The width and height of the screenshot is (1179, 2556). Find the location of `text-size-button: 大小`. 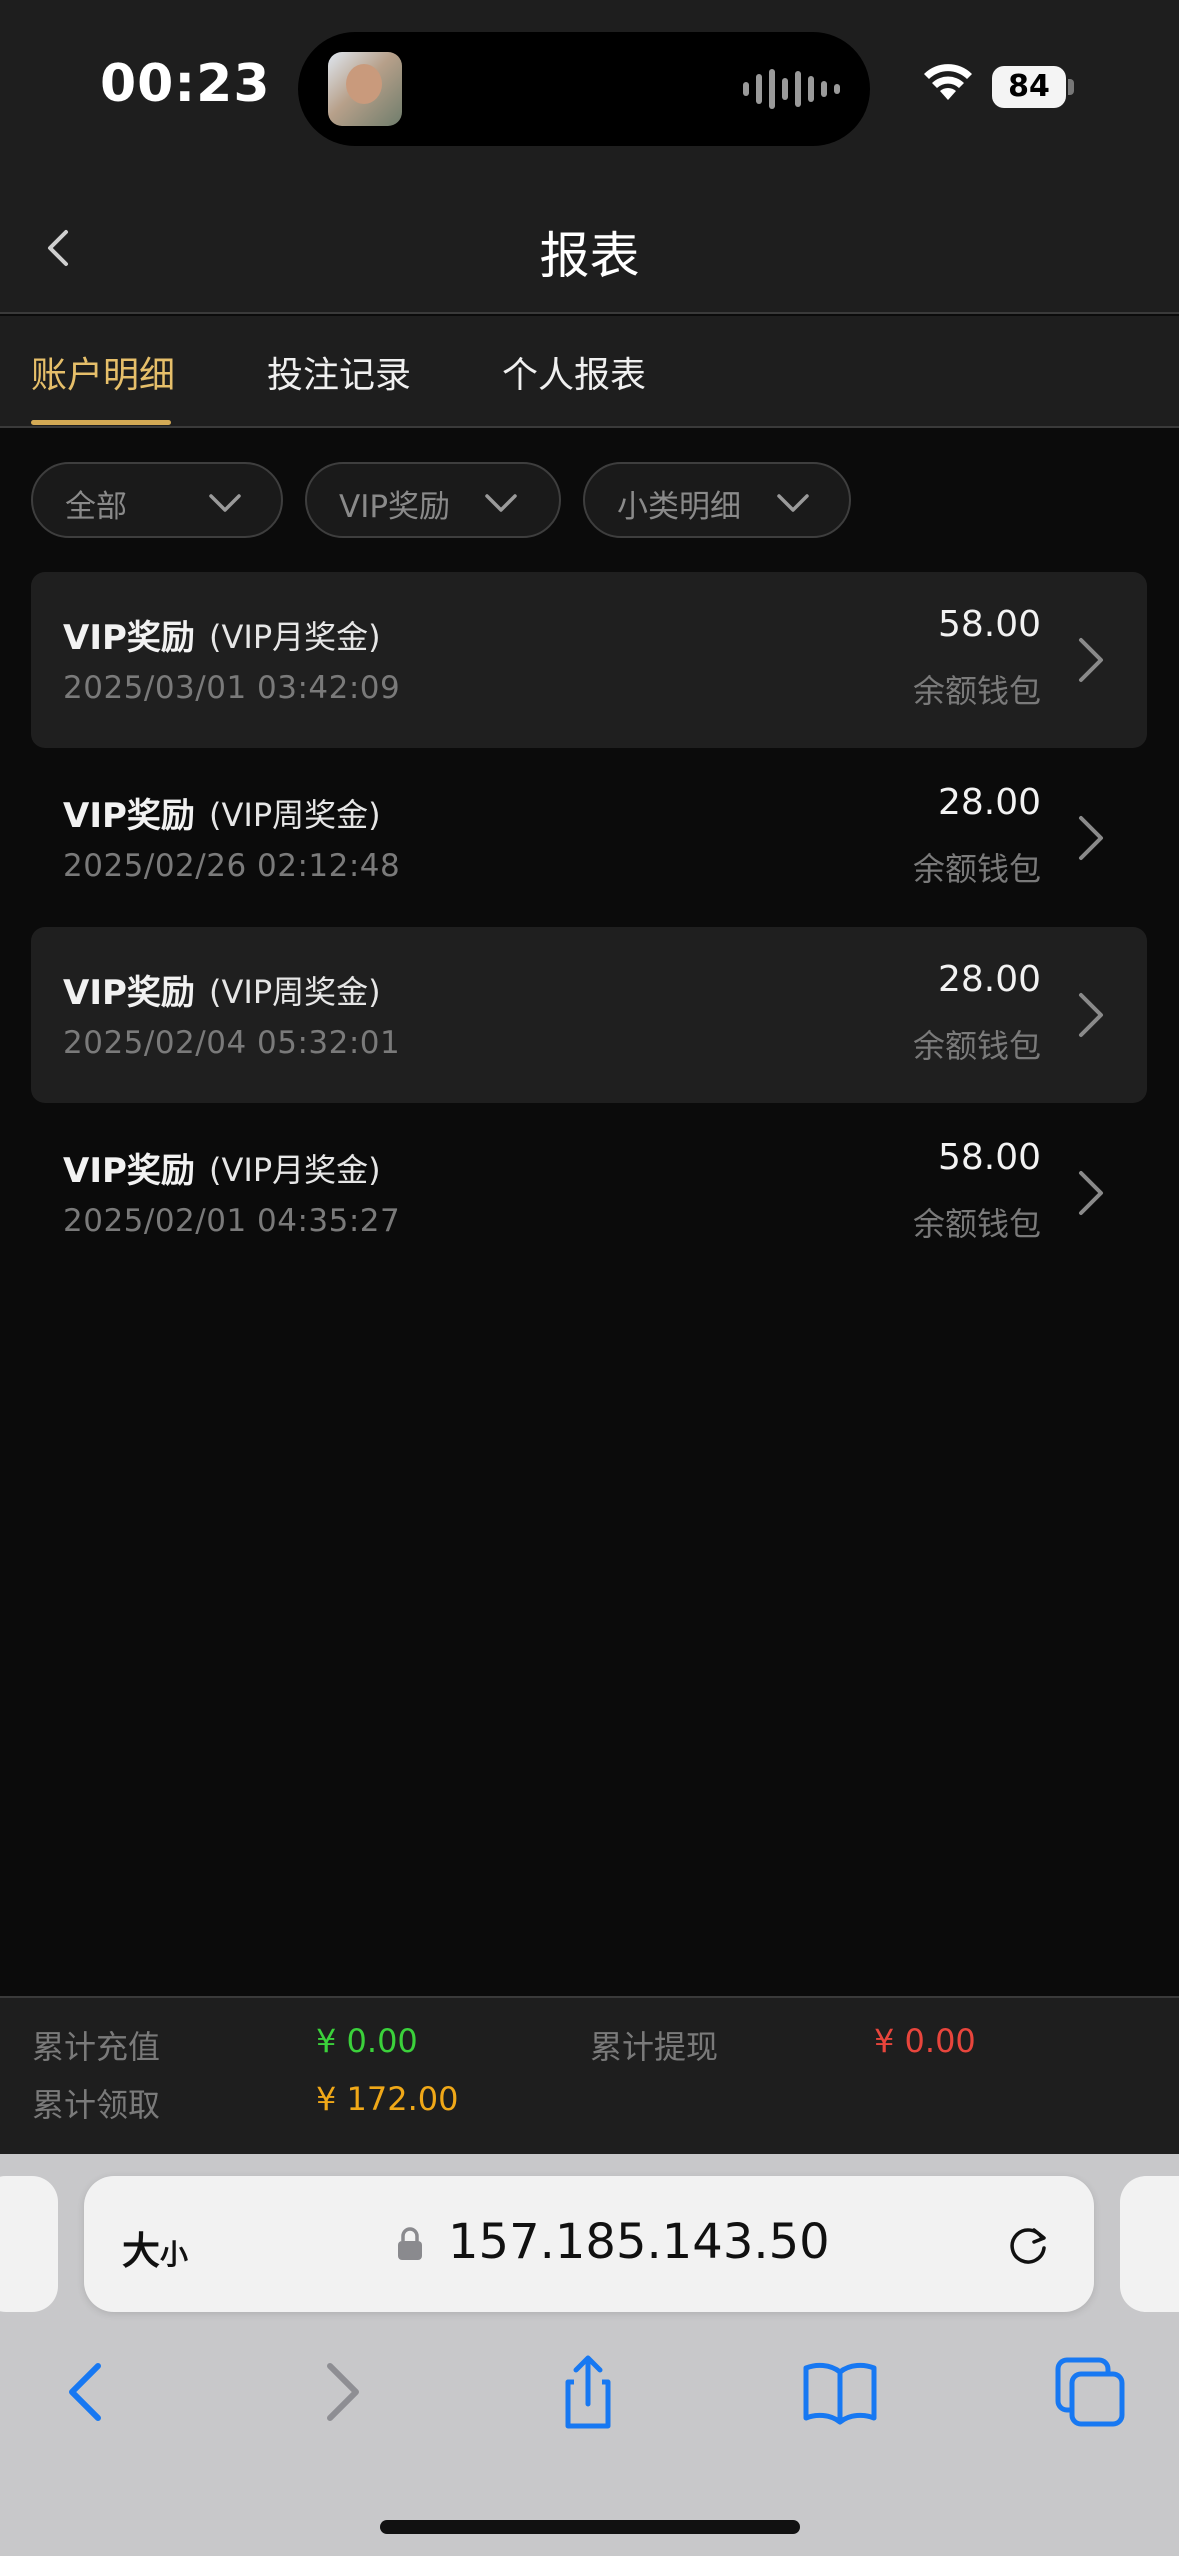

text-size-button: 大小 is located at coordinates (155, 2247).